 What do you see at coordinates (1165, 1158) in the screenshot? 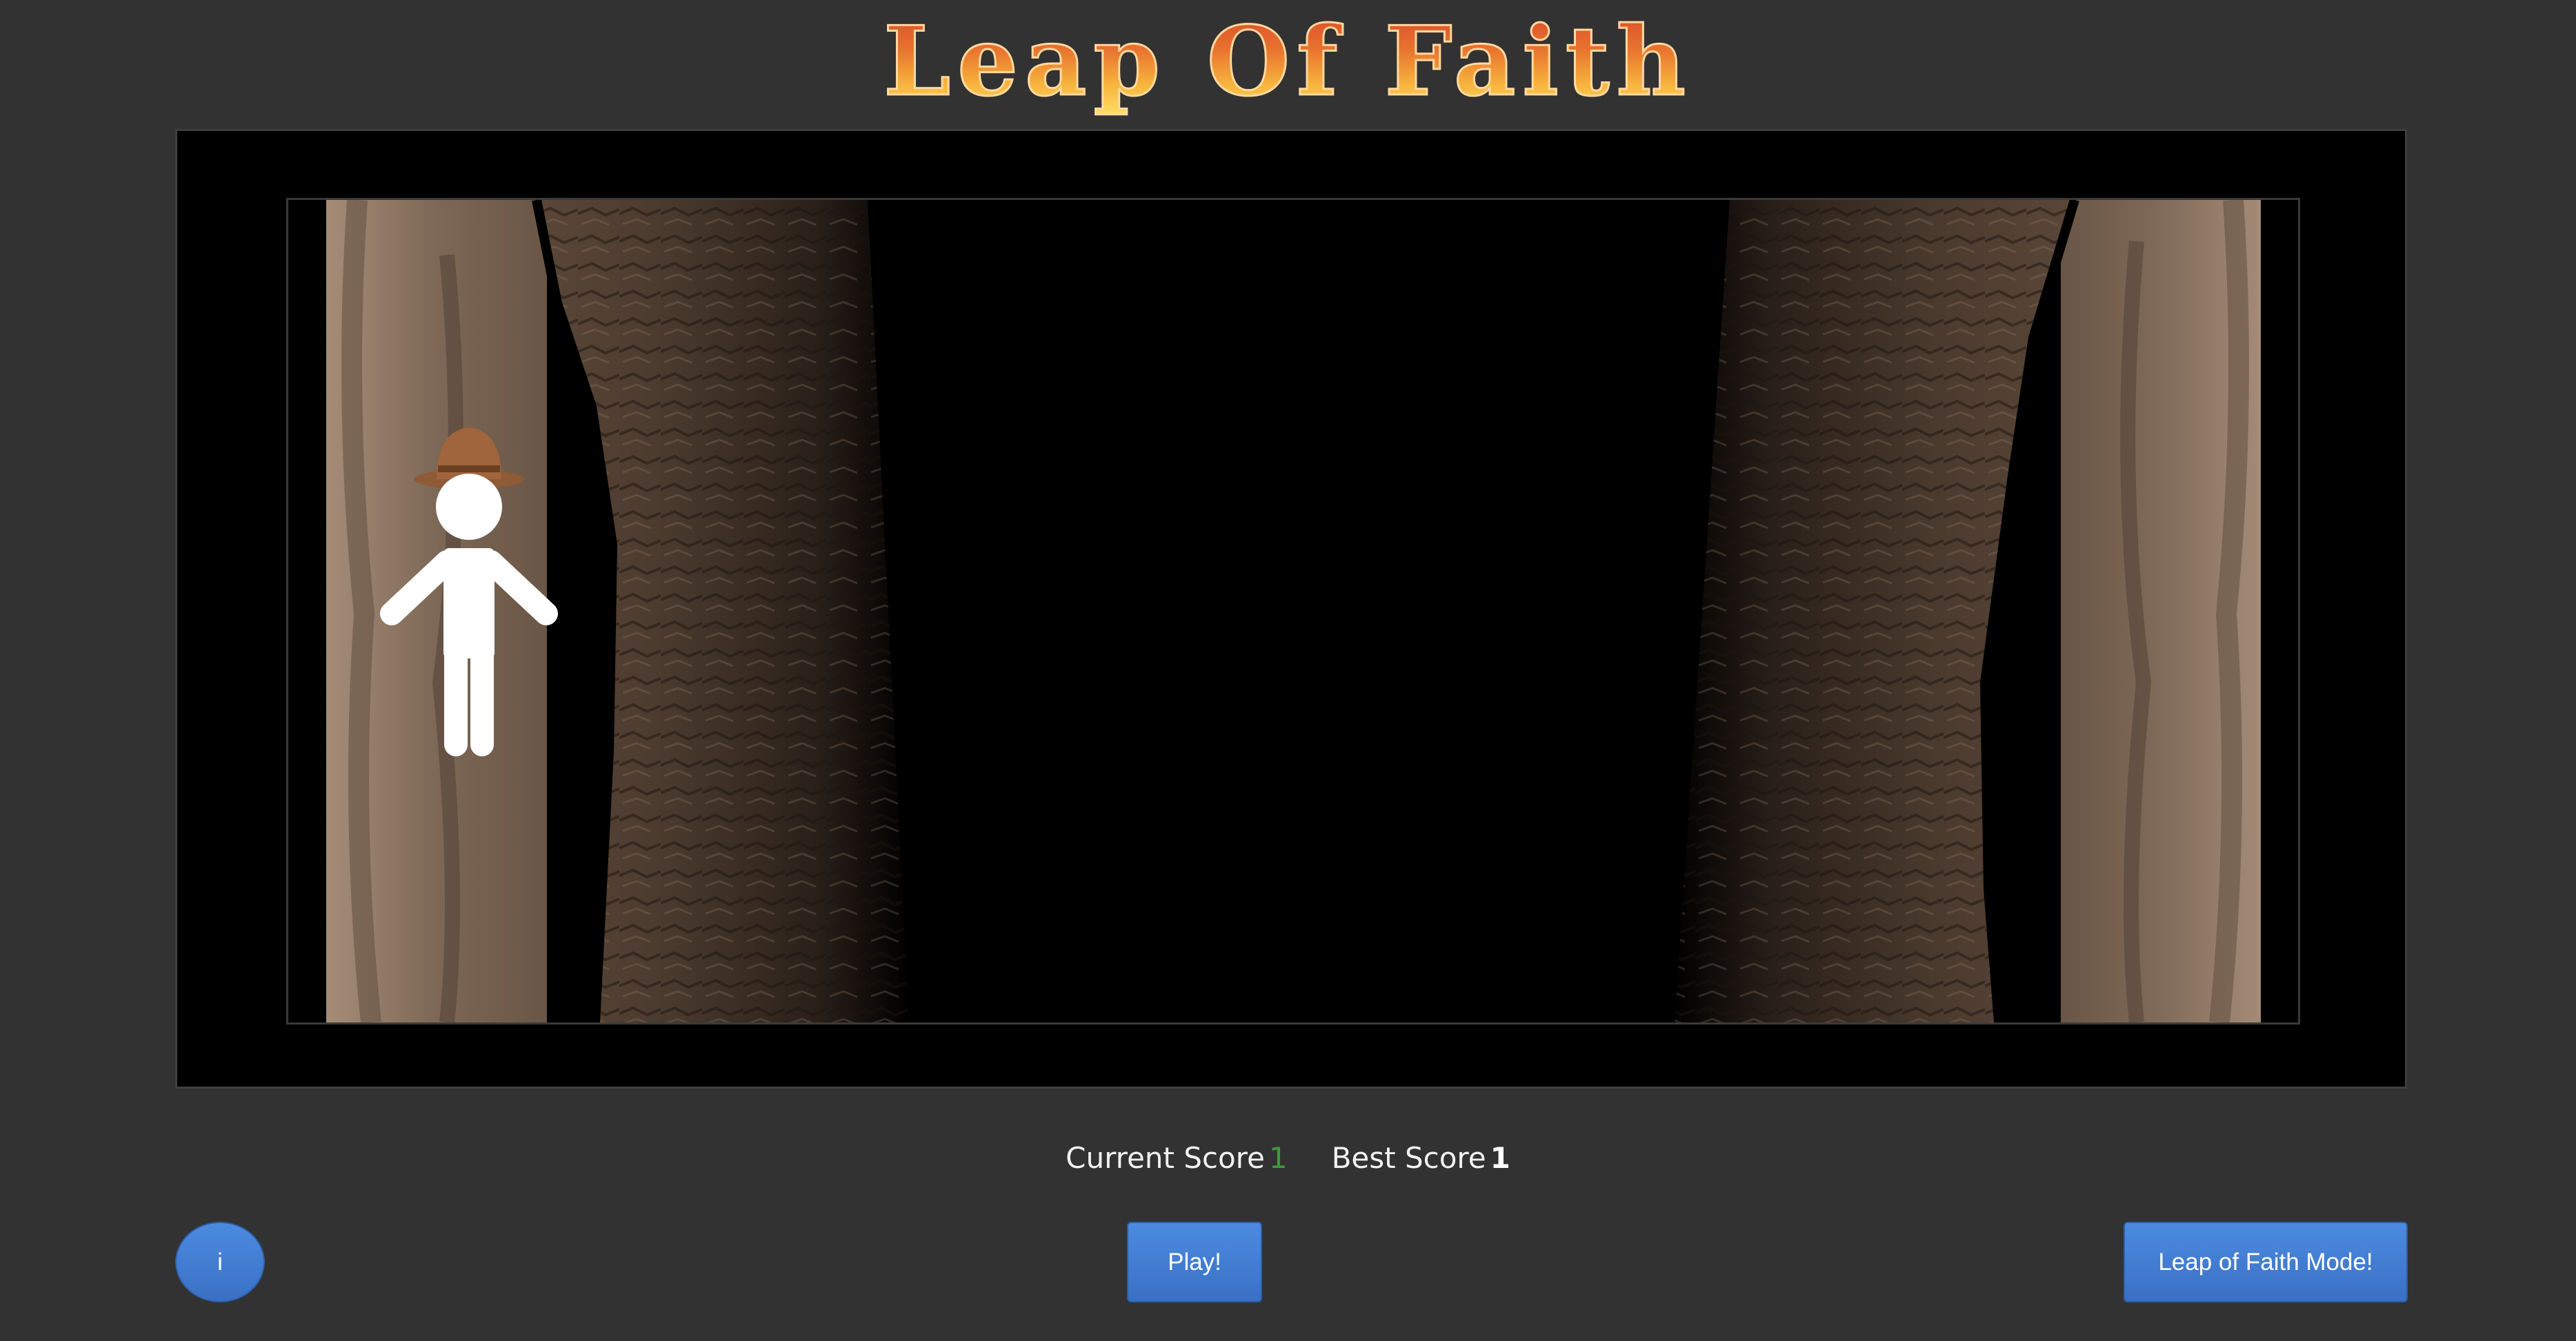
I see `current-score-label: Current Score` at bounding box center [1165, 1158].